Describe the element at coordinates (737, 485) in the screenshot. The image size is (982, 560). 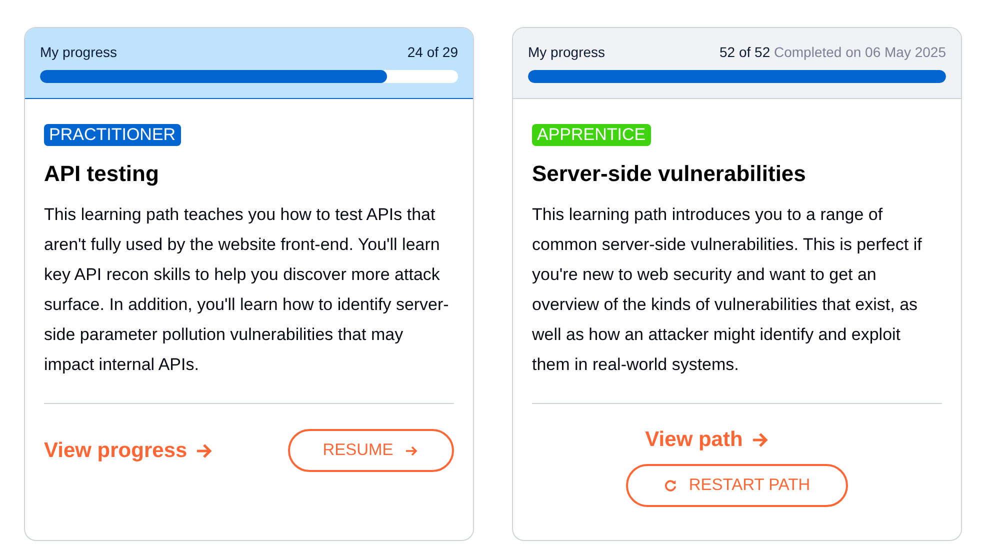
I see `restart-button: RESTART PATH` at that location.